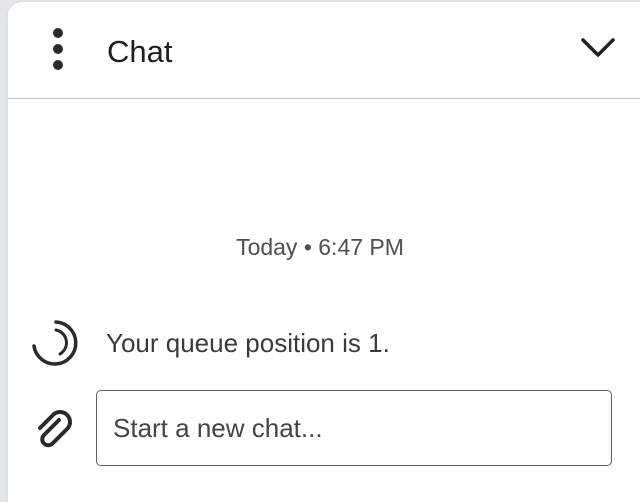 The height and width of the screenshot is (502, 640). What do you see at coordinates (248, 343) in the screenshot?
I see `queue-status-message: Your queue position is 1.` at bounding box center [248, 343].